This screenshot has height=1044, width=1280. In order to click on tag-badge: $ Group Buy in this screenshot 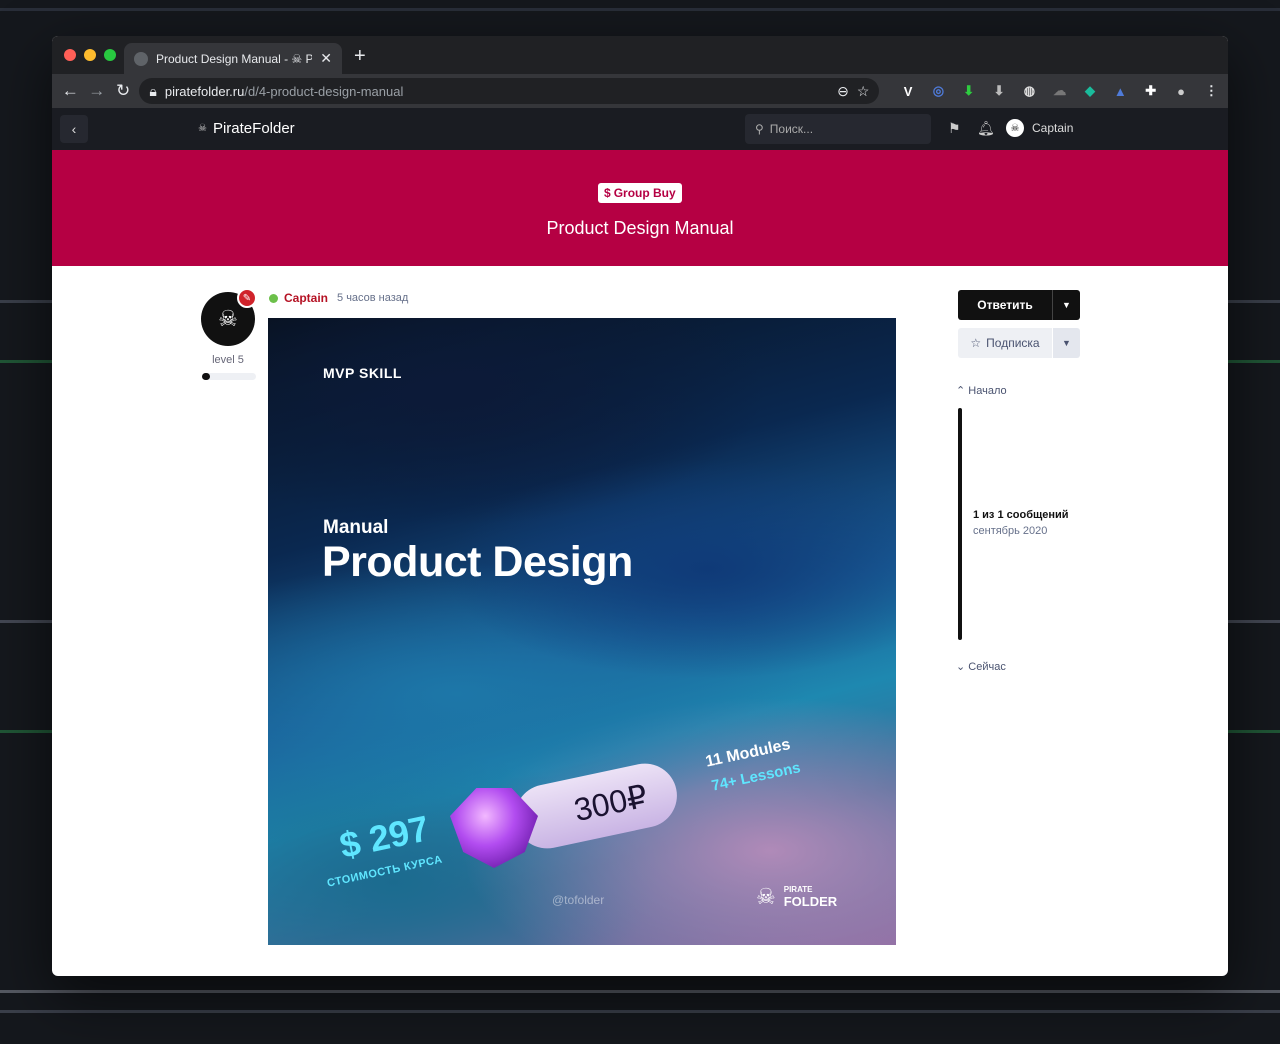, I will do `click(640, 193)`.